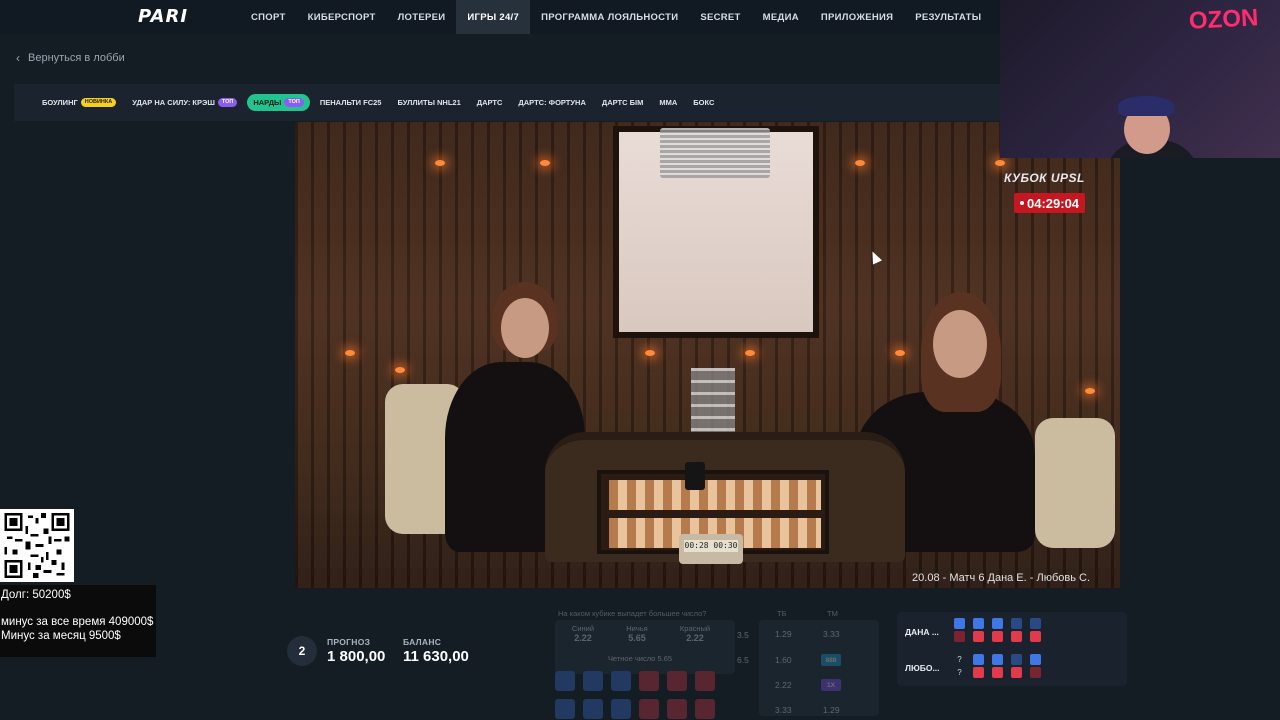 This screenshot has width=1280, height=720. What do you see at coordinates (781, 17) in the screenshot?
I see `nav-item-media: МЕДИА` at bounding box center [781, 17].